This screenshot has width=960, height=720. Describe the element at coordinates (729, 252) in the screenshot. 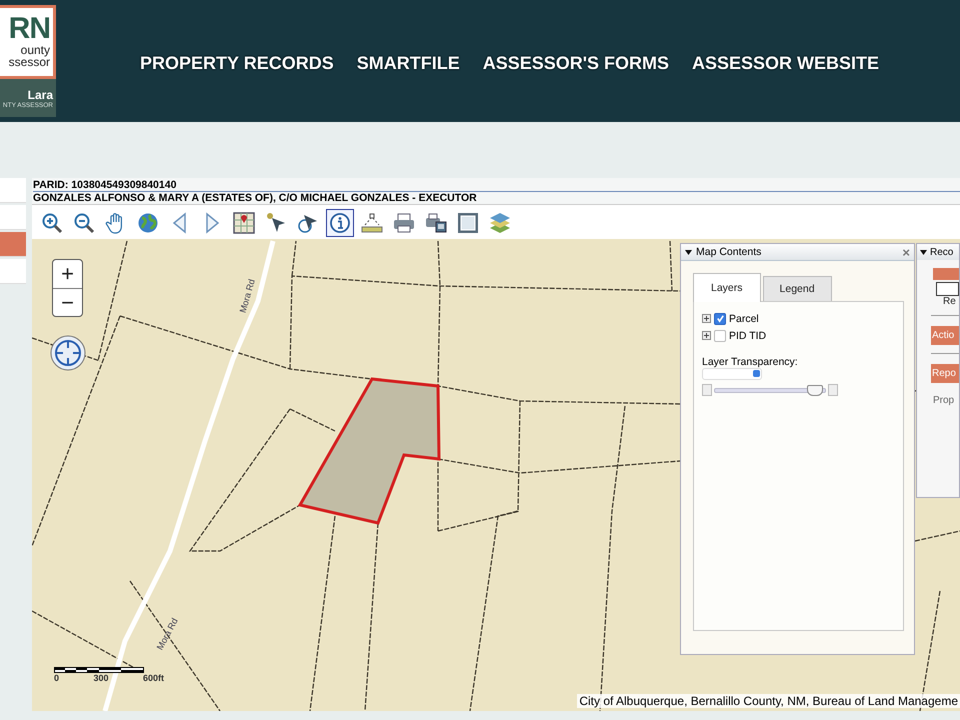

I see `panel-title: Map Contents` at that location.